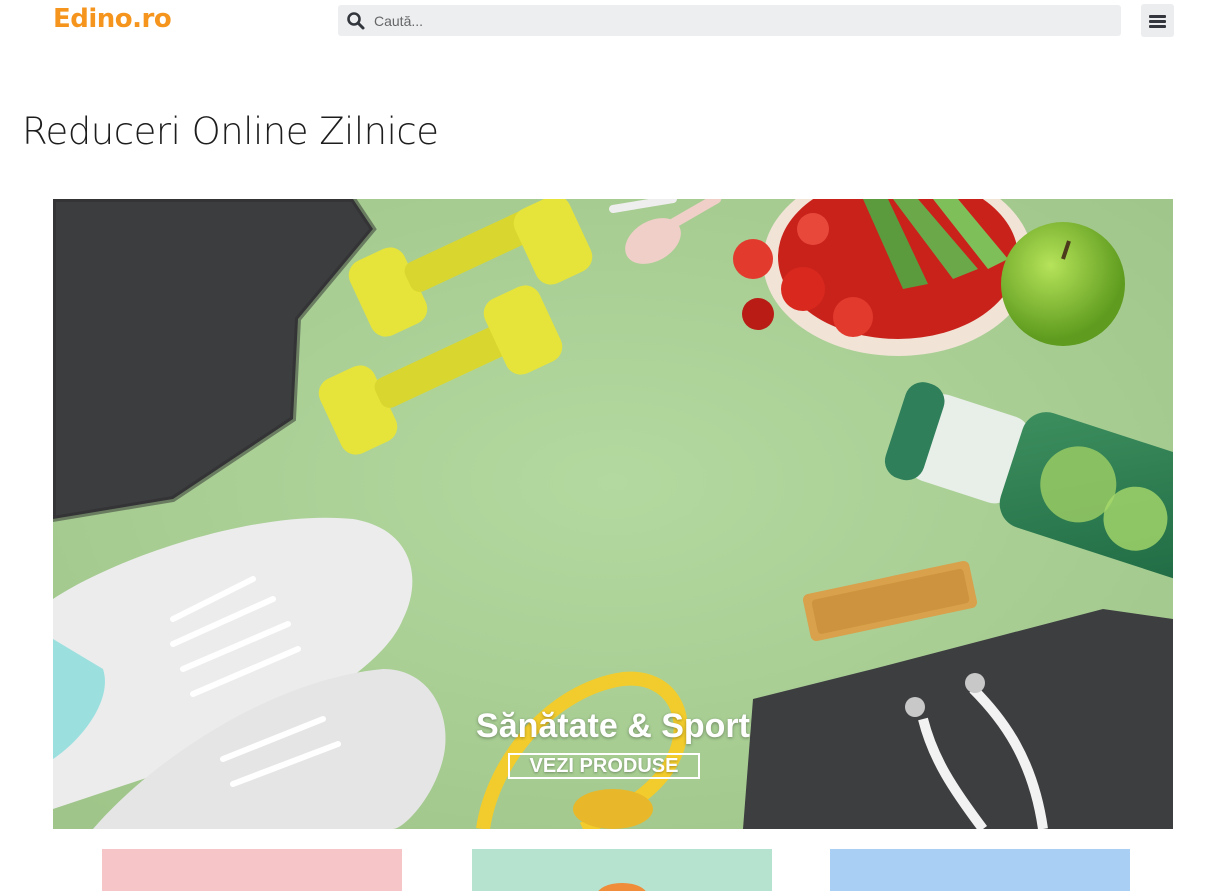 This screenshot has height=891, width=1225. What do you see at coordinates (613, 726) in the screenshot?
I see `hero-title: Sănătate & Sport` at bounding box center [613, 726].